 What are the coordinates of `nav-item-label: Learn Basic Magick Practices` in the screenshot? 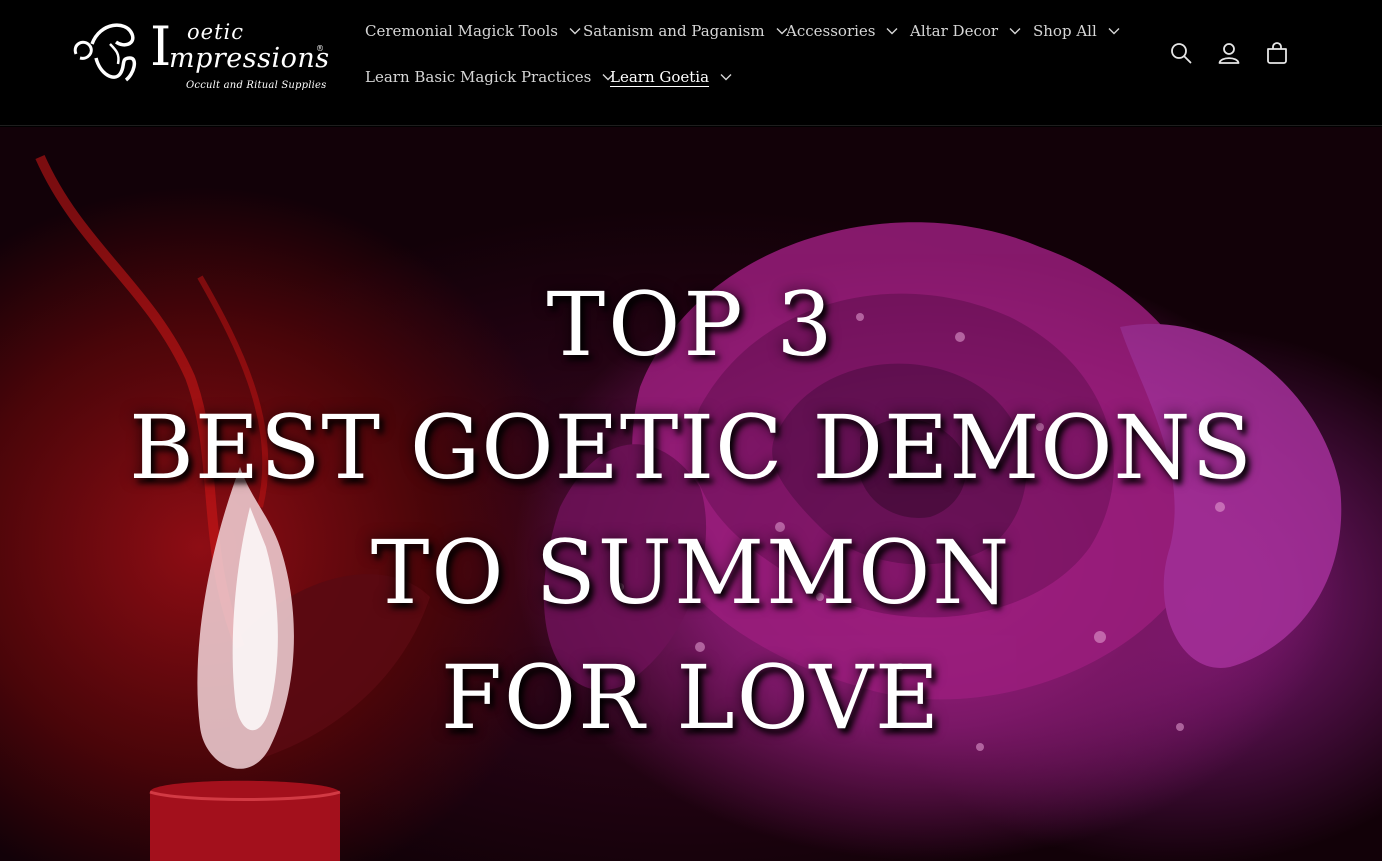 It's located at (478, 77).